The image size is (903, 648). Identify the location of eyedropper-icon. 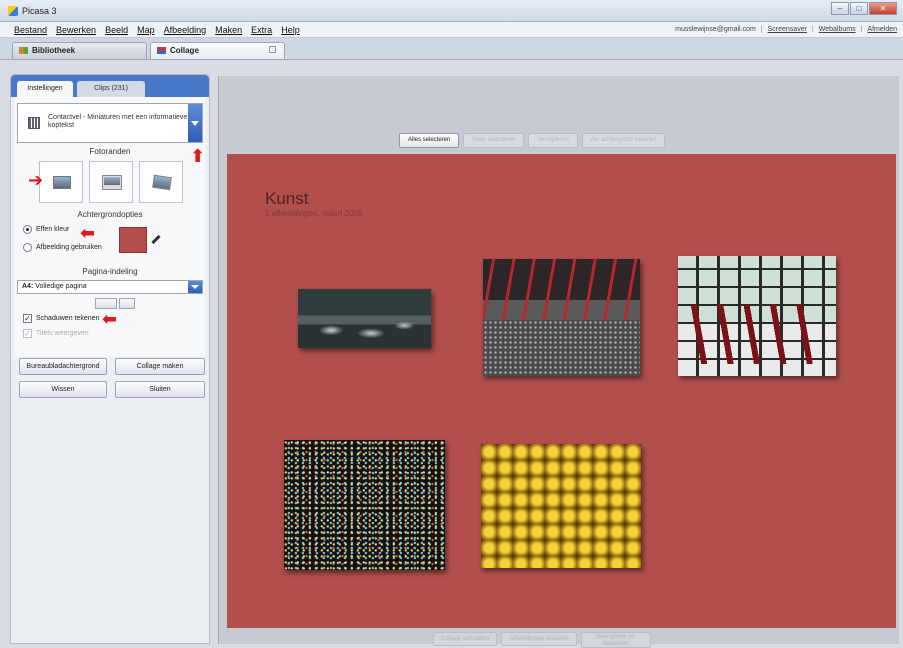
(156, 239).